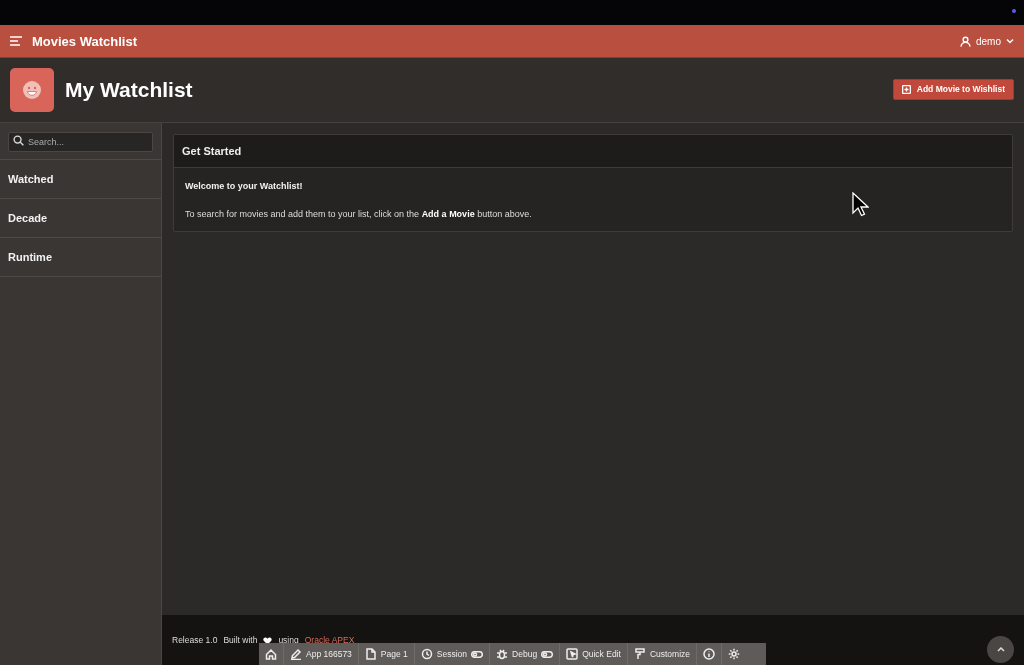 The width and height of the screenshot is (1024, 665). What do you see at coordinates (662, 654) in the screenshot?
I see `toolbar-button: Customize` at bounding box center [662, 654].